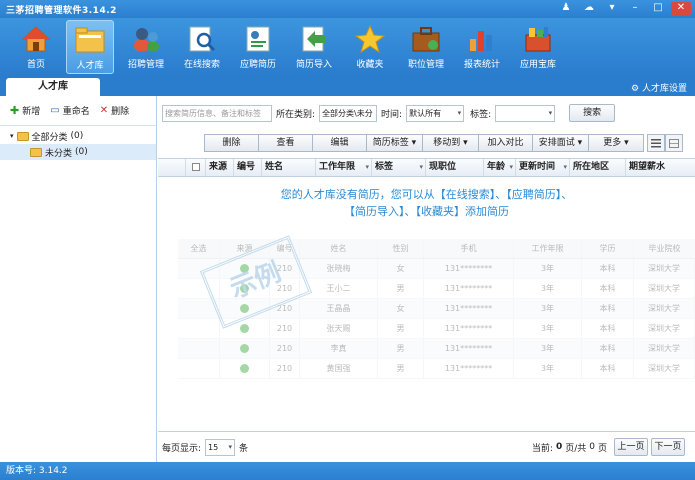  Describe the element at coordinates (196, 167) in the screenshot. I see `select-all-checkbox` at that location.